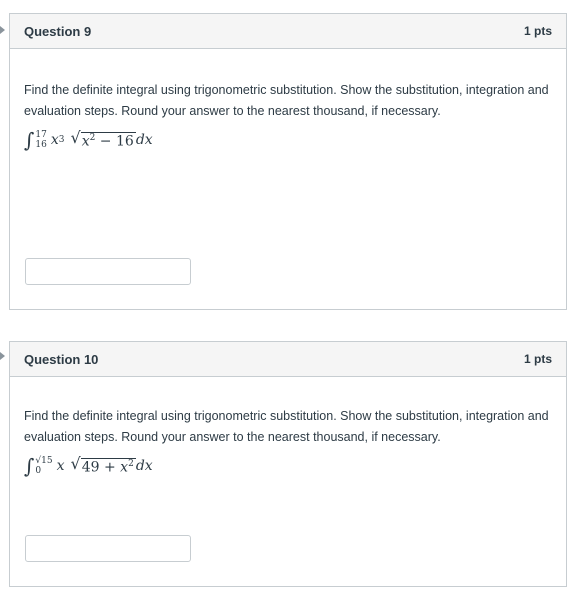 This screenshot has width=574, height=599. What do you see at coordinates (58, 31) in the screenshot?
I see `question-title: Question 9` at bounding box center [58, 31].